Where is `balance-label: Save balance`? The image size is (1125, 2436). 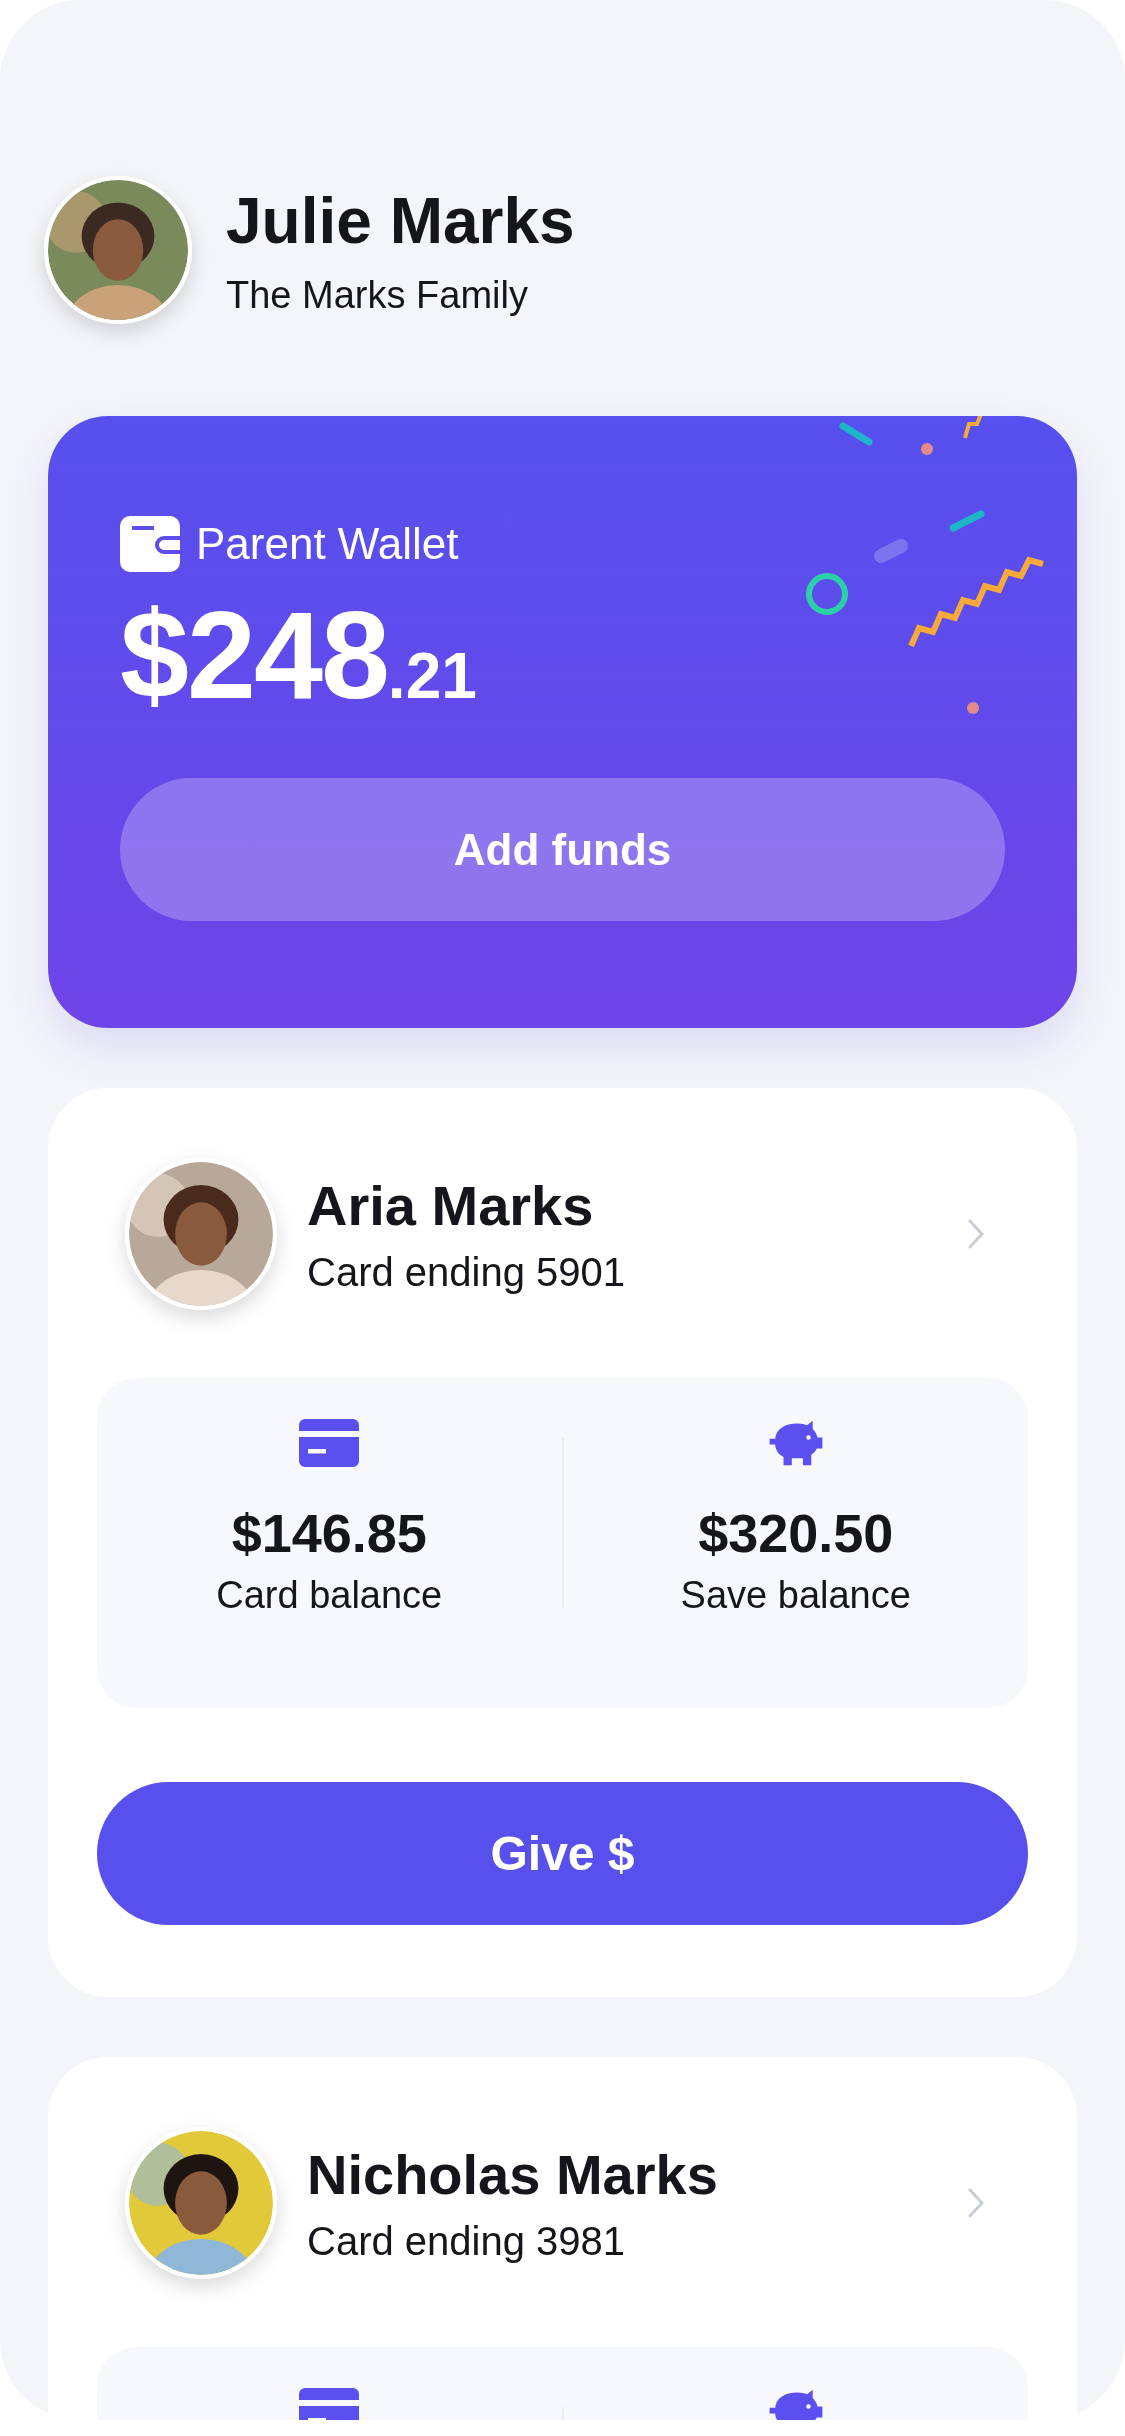 balance-label: Save balance is located at coordinates (795, 1595).